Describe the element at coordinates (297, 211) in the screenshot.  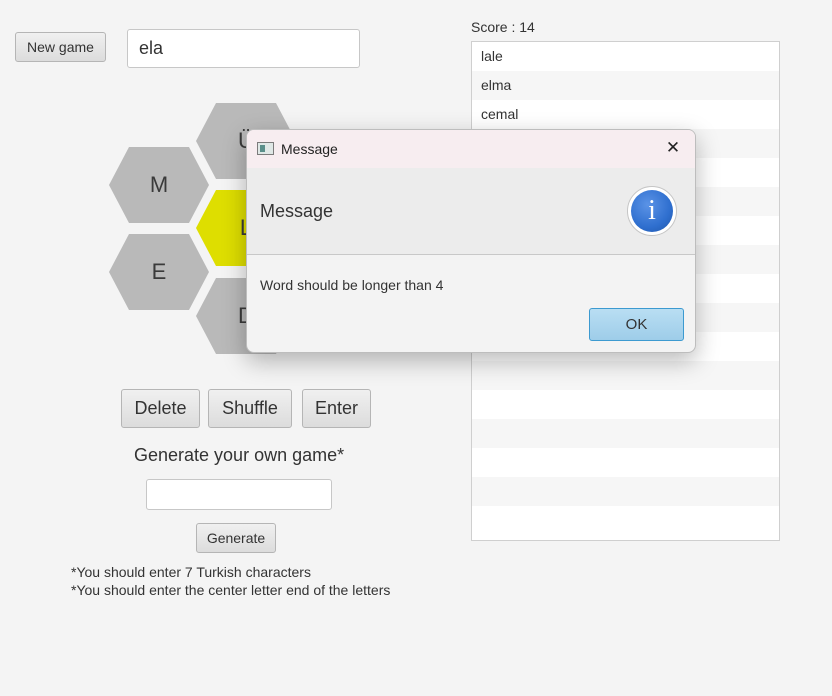
I see `dialog-header-text: Message` at that location.